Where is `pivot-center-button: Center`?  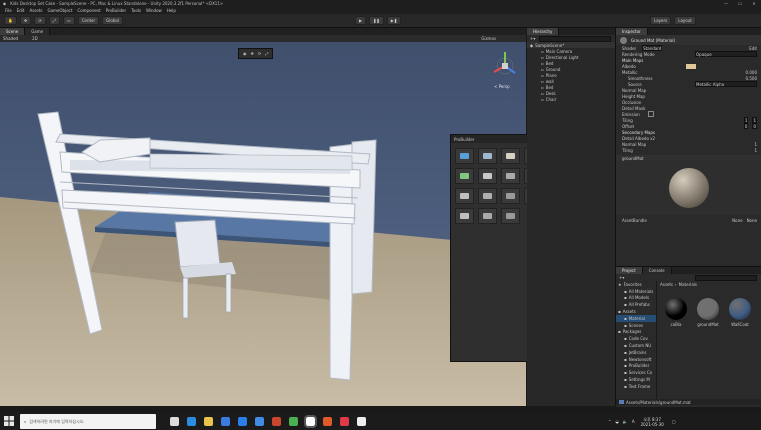 pivot-center-button: Center is located at coordinates (88, 20).